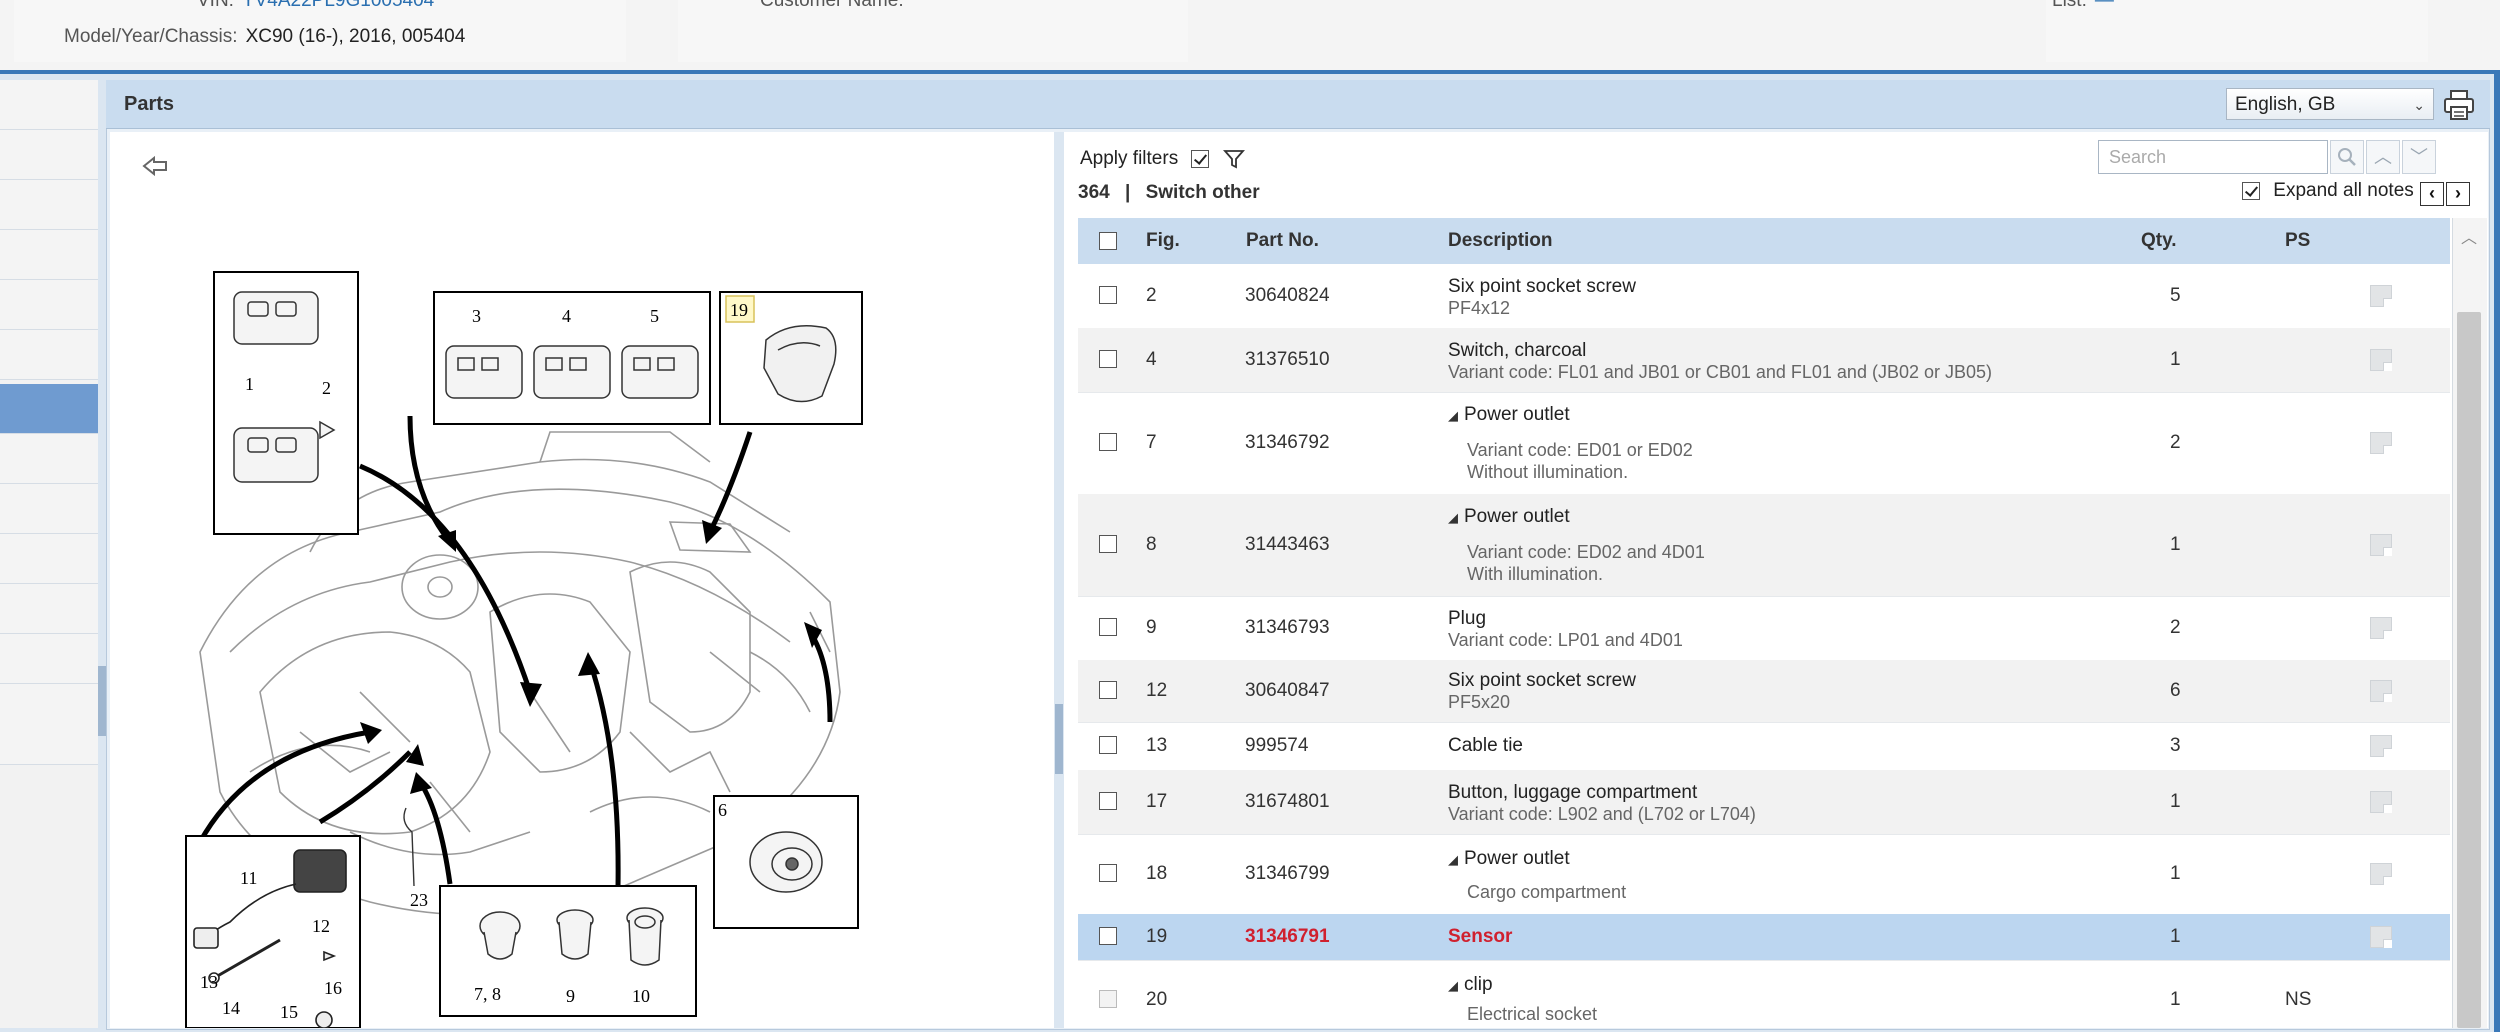  What do you see at coordinates (1151, 442) in the screenshot?
I see `cell-fig: 7` at bounding box center [1151, 442].